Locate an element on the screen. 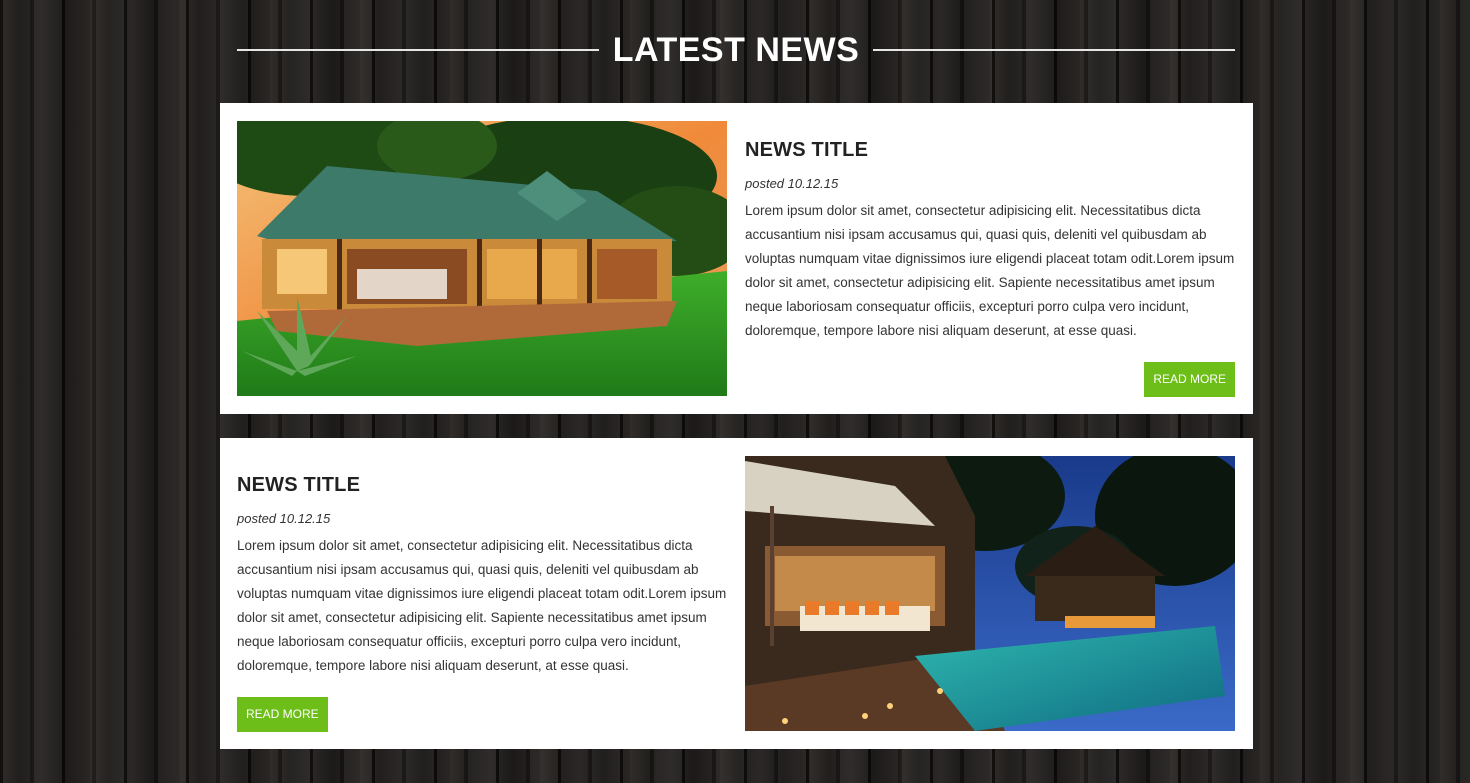 Image resolution: width=1470 pixels, height=783 pixels. heading-divider-right is located at coordinates (1054, 50).